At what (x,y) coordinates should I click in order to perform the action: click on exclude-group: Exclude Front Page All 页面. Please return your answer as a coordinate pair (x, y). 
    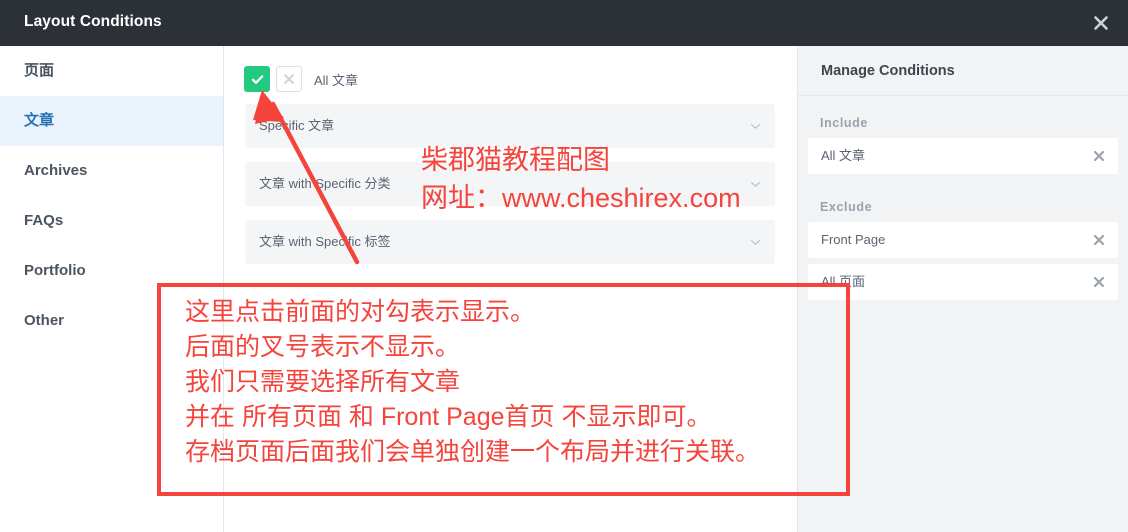
    Looking at the image, I should click on (963, 240).